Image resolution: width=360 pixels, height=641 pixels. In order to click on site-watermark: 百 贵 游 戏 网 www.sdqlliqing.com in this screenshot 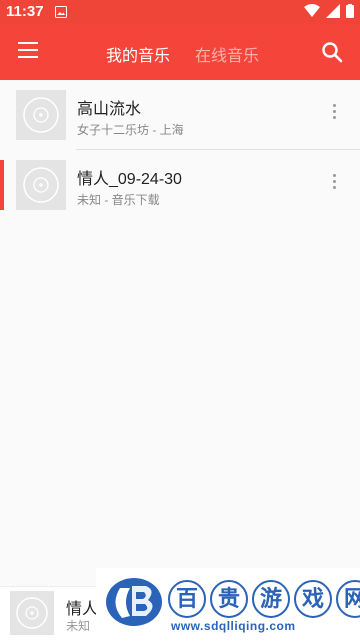, I will do `click(228, 604)`.